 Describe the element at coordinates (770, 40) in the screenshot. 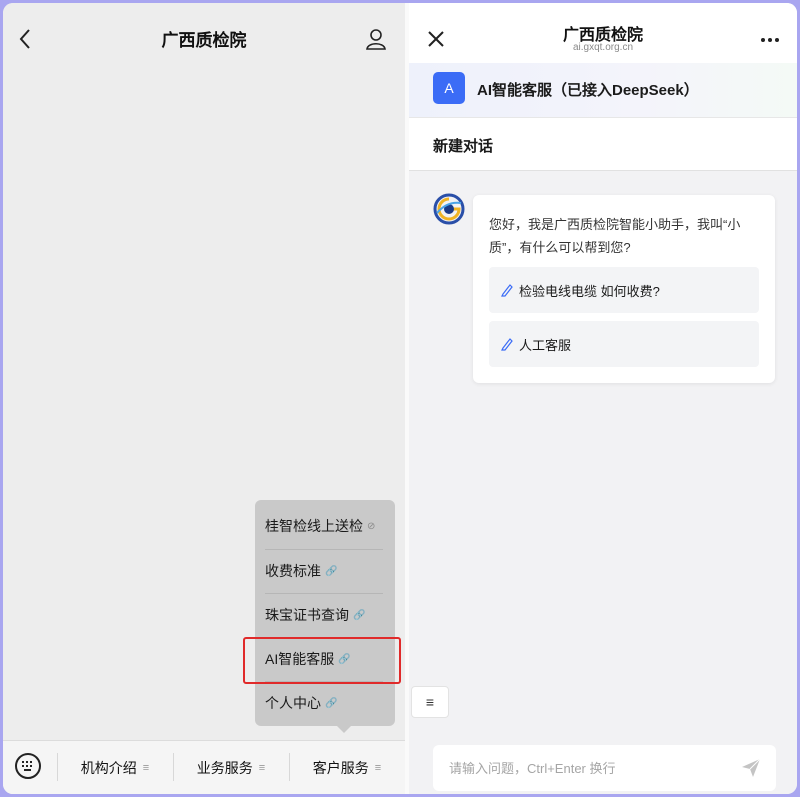

I see `more-icon` at that location.